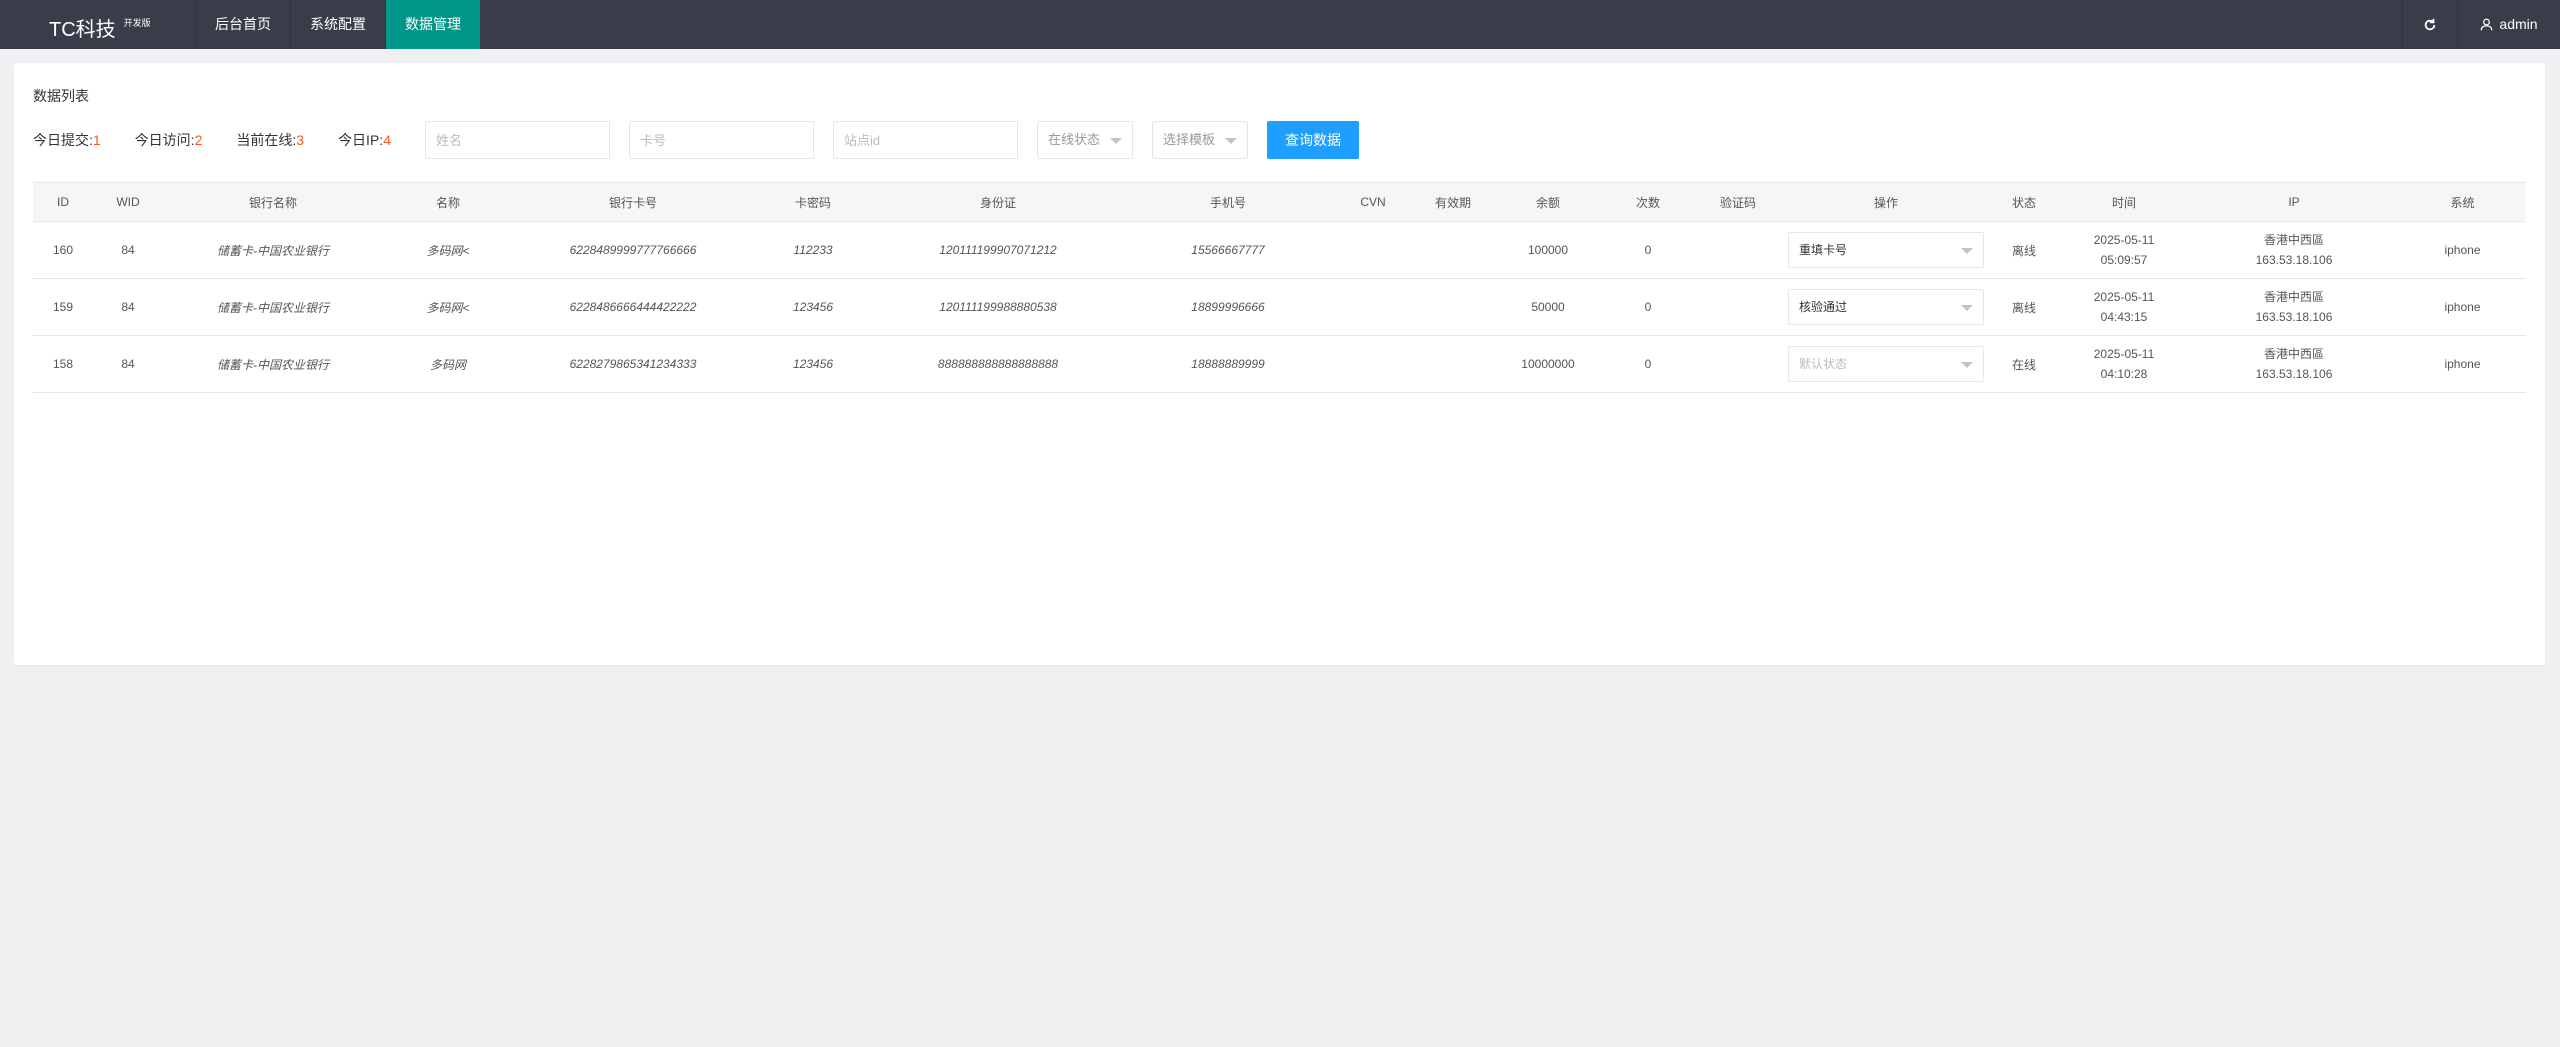 This screenshot has height=1047, width=2560. Describe the element at coordinates (813, 307) in the screenshot. I see `cell-card-pwd: 123456` at that location.